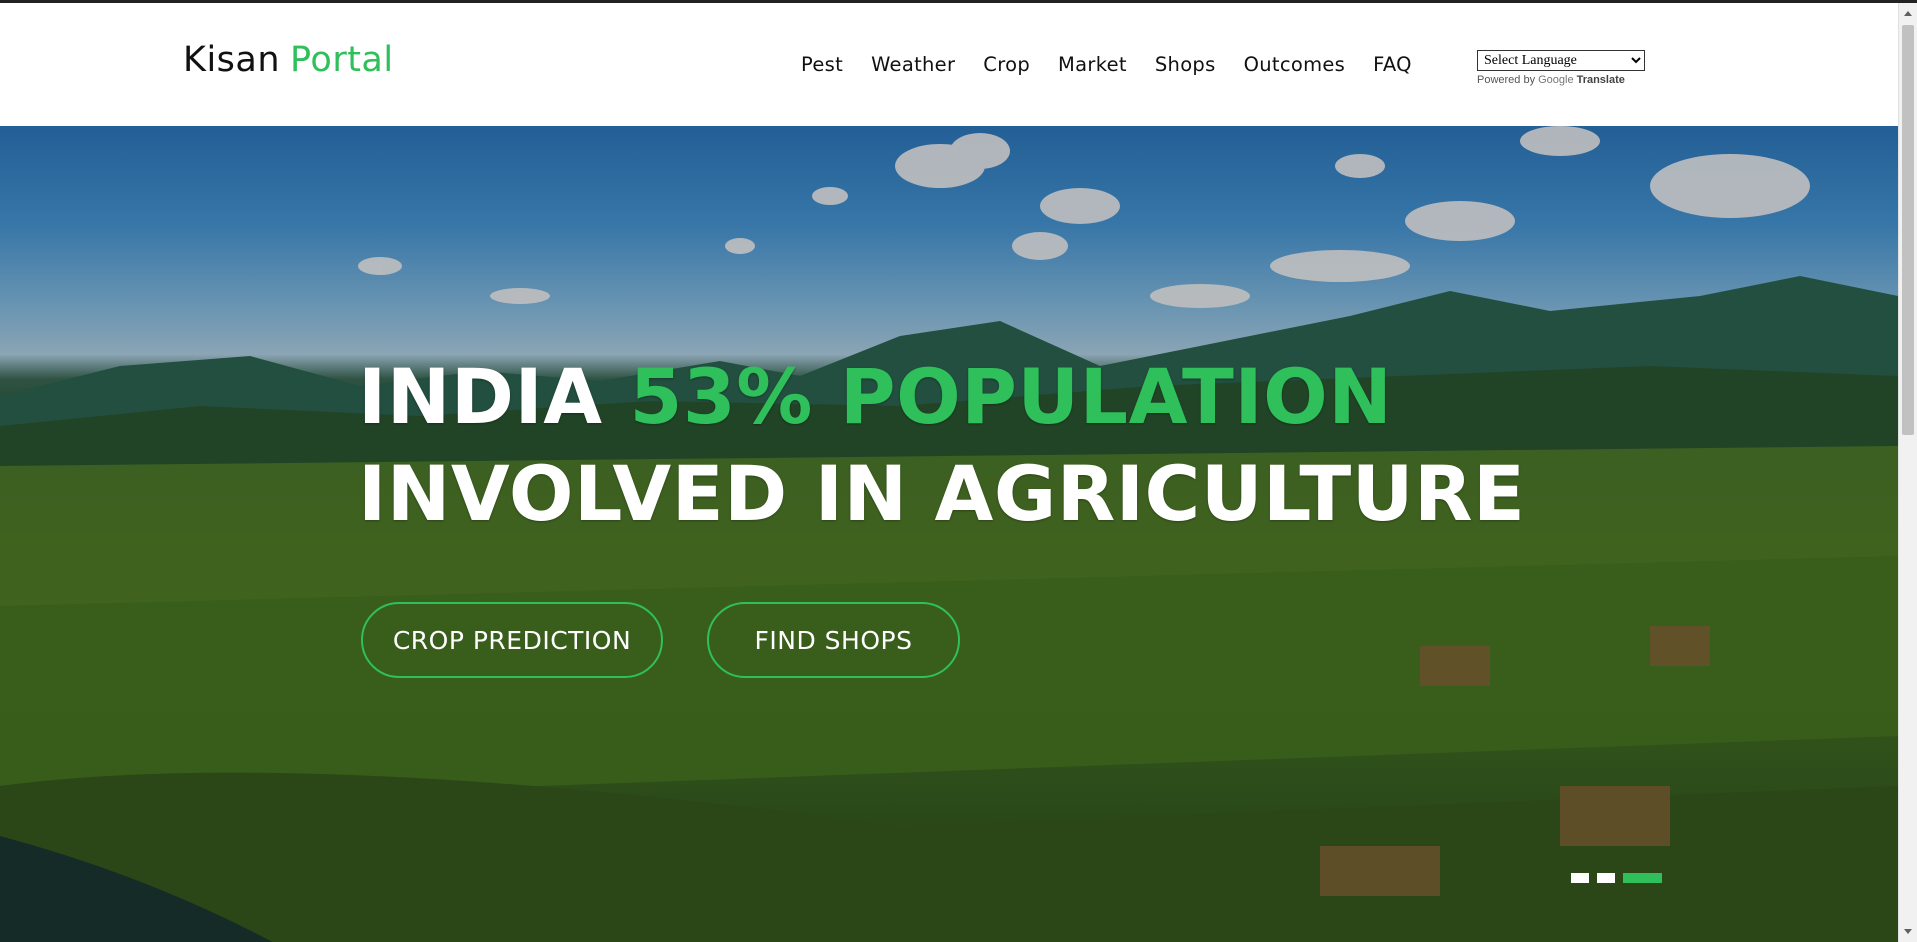 The width and height of the screenshot is (1917, 942). Describe the element at coordinates (1907, 472) in the screenshot. I see `page-scrollbar` at that location.